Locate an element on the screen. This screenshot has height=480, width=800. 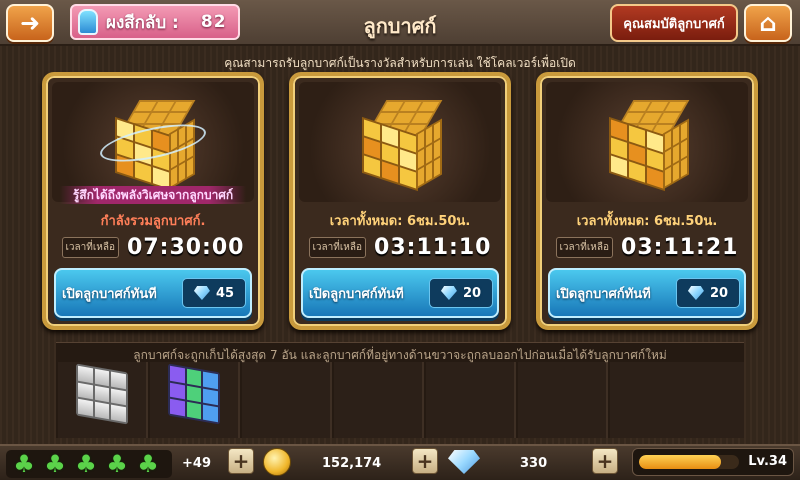
gem-cost: 45 is located at coordinates (214, 293).